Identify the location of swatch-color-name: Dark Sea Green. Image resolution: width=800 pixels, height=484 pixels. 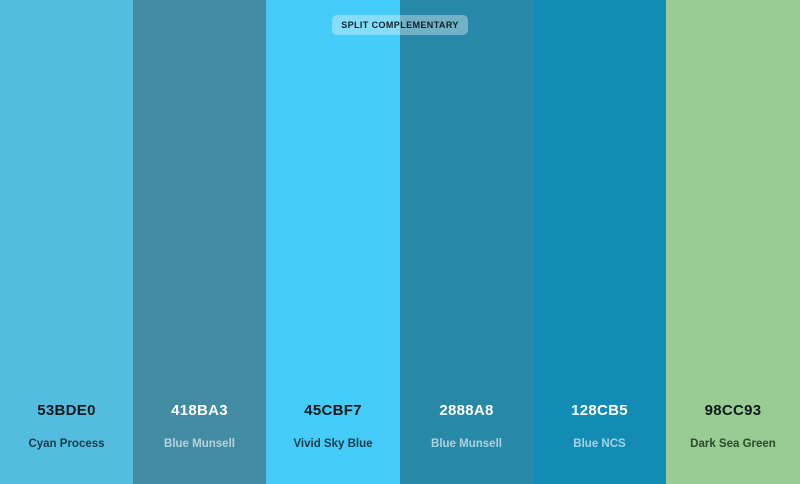
(733, 444).